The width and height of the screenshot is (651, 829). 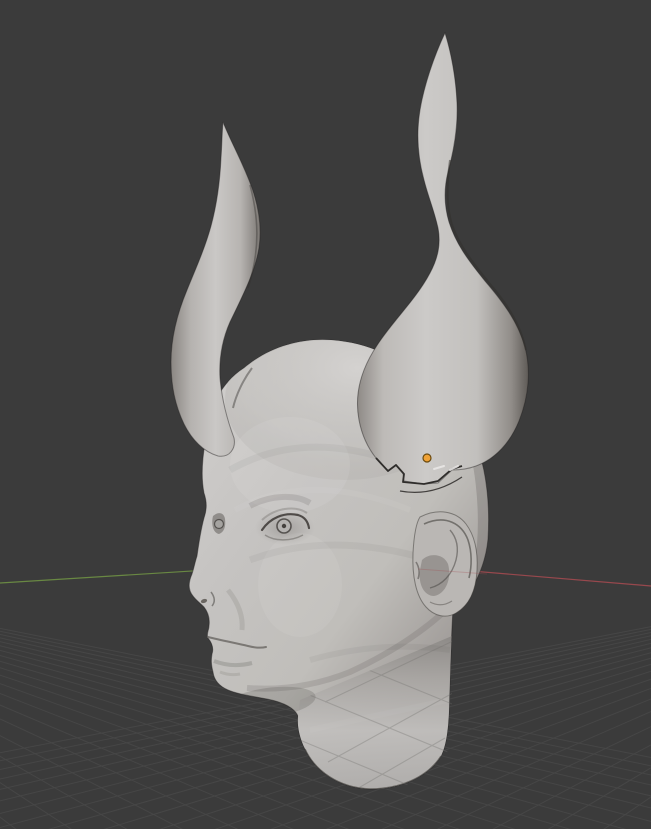 I want to click on far-eye-iris, so click(x=219, y=524).